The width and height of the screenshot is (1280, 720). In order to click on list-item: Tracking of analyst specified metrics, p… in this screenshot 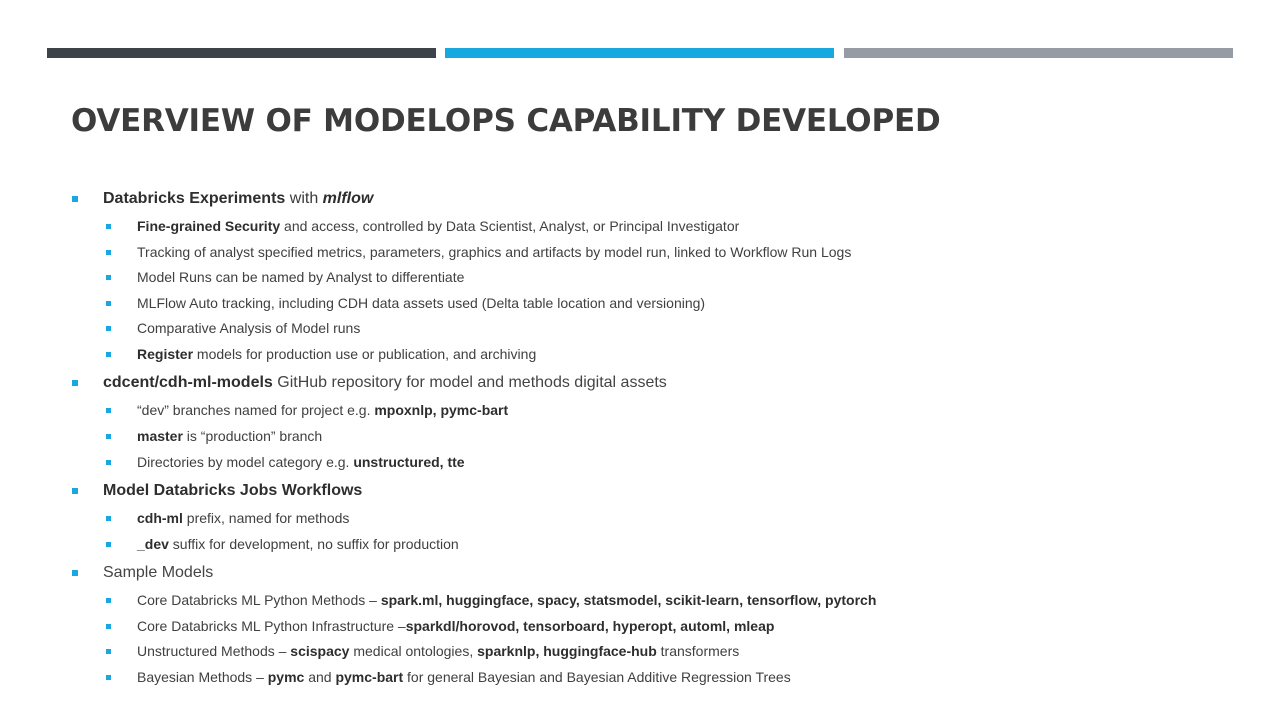, I will do `click(494, 252)`.